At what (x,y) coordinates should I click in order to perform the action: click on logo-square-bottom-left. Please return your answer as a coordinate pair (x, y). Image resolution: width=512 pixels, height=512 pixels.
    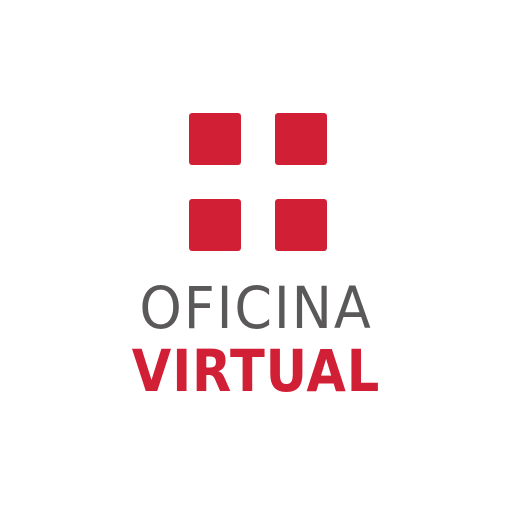
    Looking at the image, I should click on (215, 225).